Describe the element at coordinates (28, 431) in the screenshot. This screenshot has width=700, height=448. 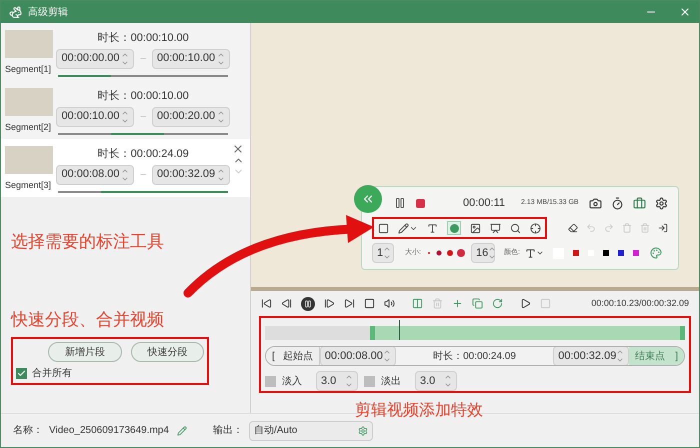
I see `name-label: 名称：` at that location.